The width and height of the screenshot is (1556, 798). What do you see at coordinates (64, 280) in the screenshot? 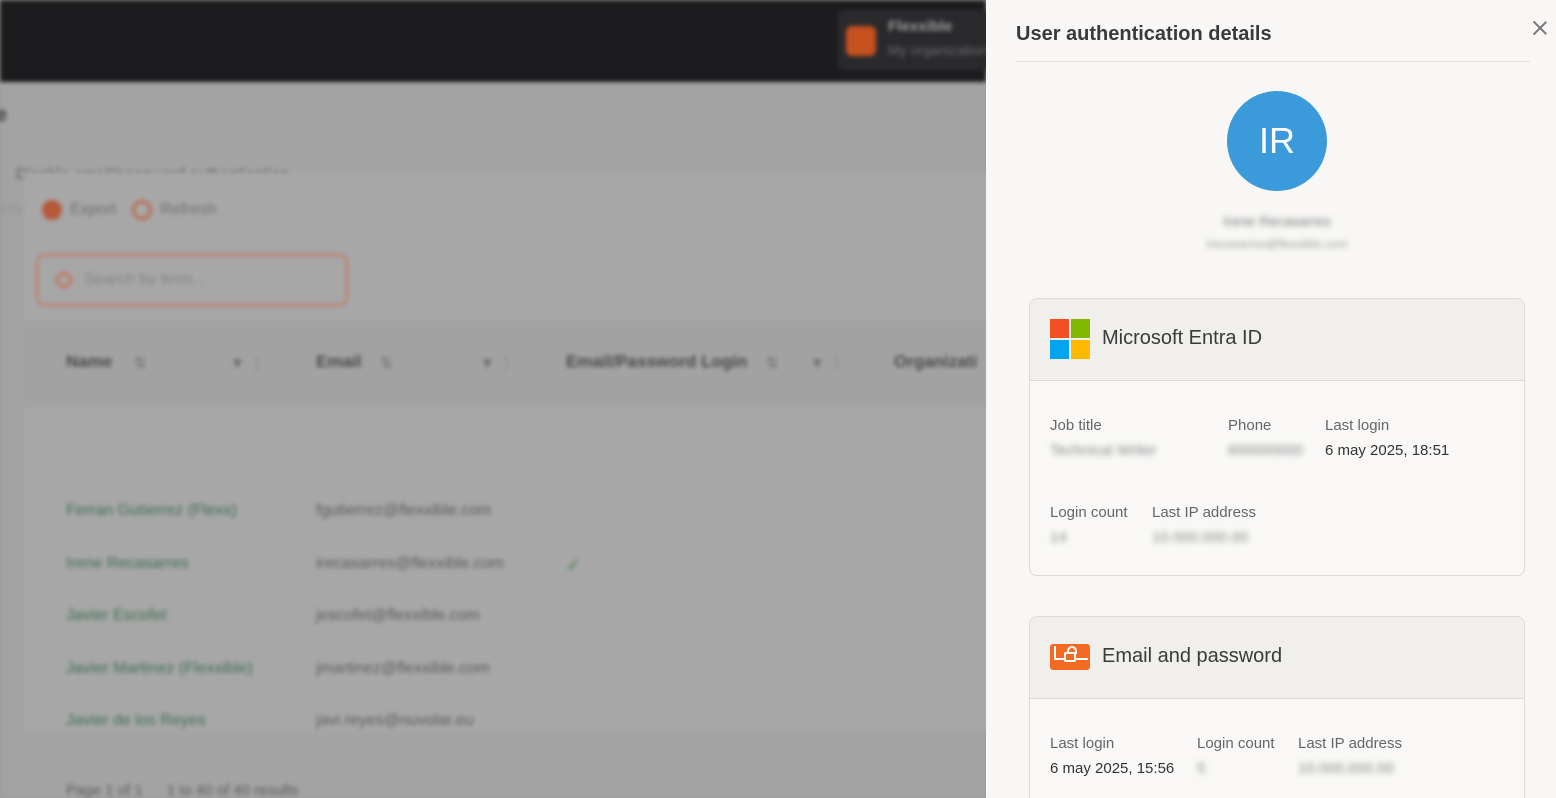
I see `search-icon` at bounding box center [64, 280].